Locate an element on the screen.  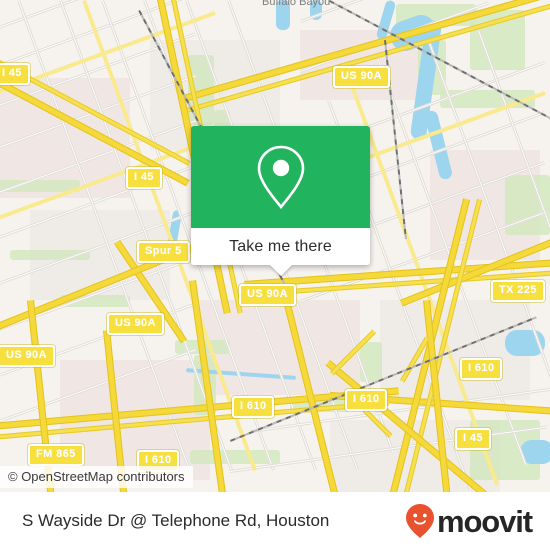
take-me-there-button: Take me there is located at coordinates (280, 252).